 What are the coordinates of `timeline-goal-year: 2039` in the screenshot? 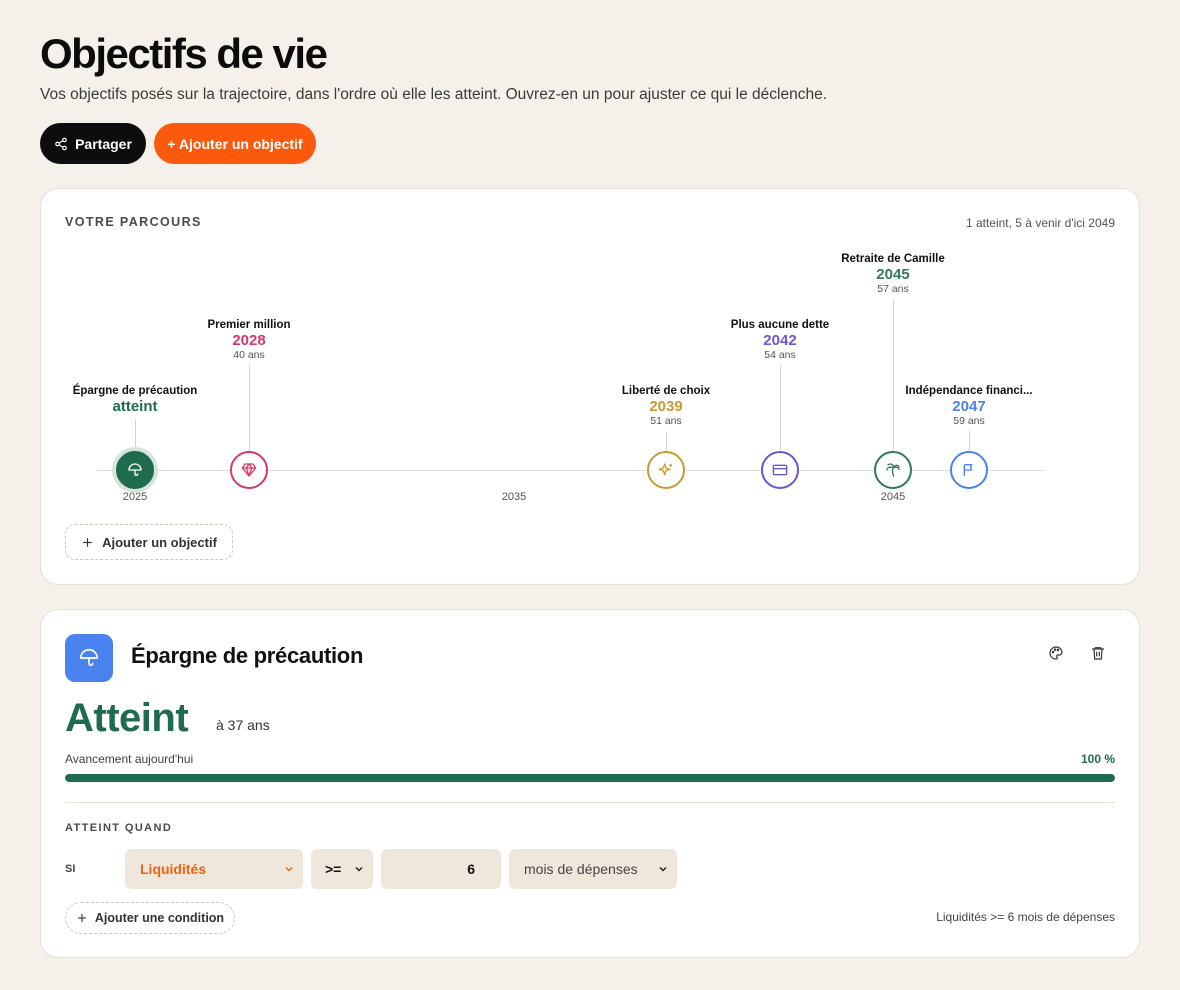 It's located at (666, 406).